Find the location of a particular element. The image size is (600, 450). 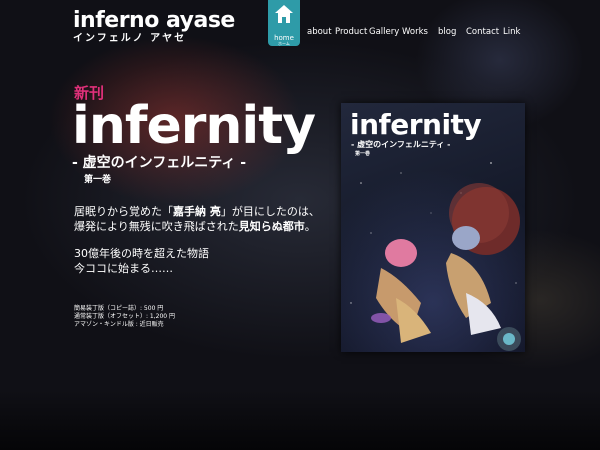

edition-item: アマゾン・キンドル版 : 近日販売 is located at coordinates (119, 324).